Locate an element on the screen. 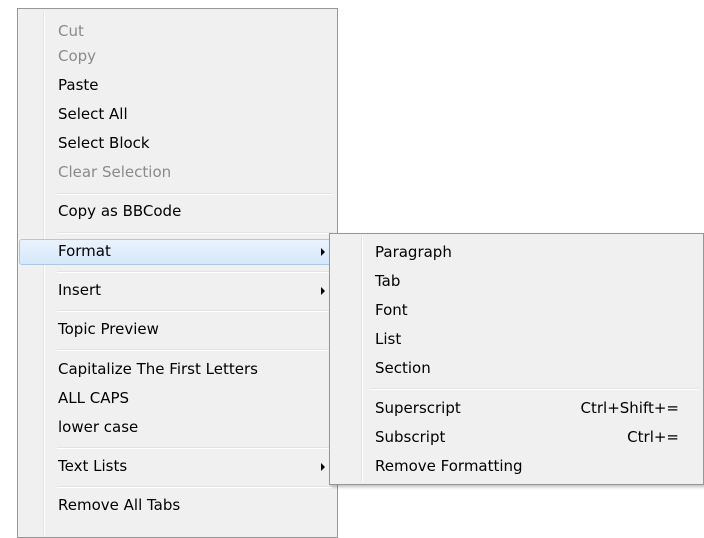 The width and height of the screenshot is (704, 538). menu-item-paste: Paste is located at coordinates (177, 86).